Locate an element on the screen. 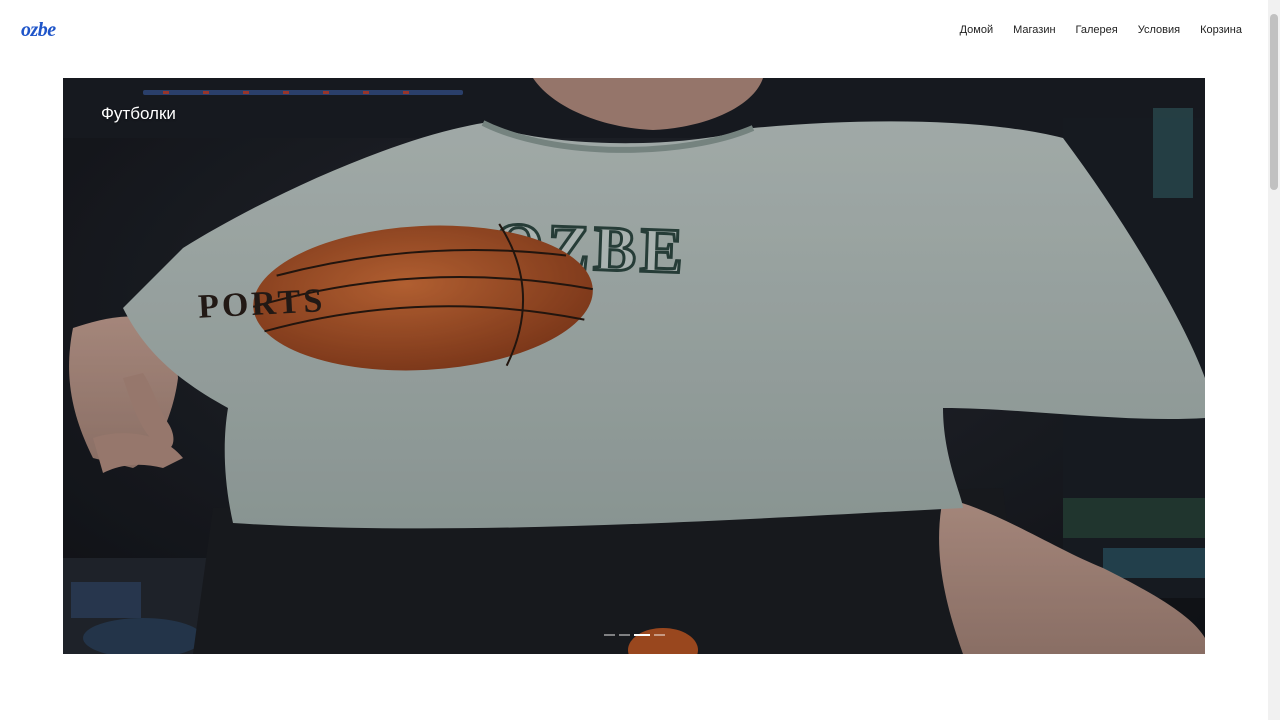  nav-gallery: Галерея is located at coordinates (1097, 30).